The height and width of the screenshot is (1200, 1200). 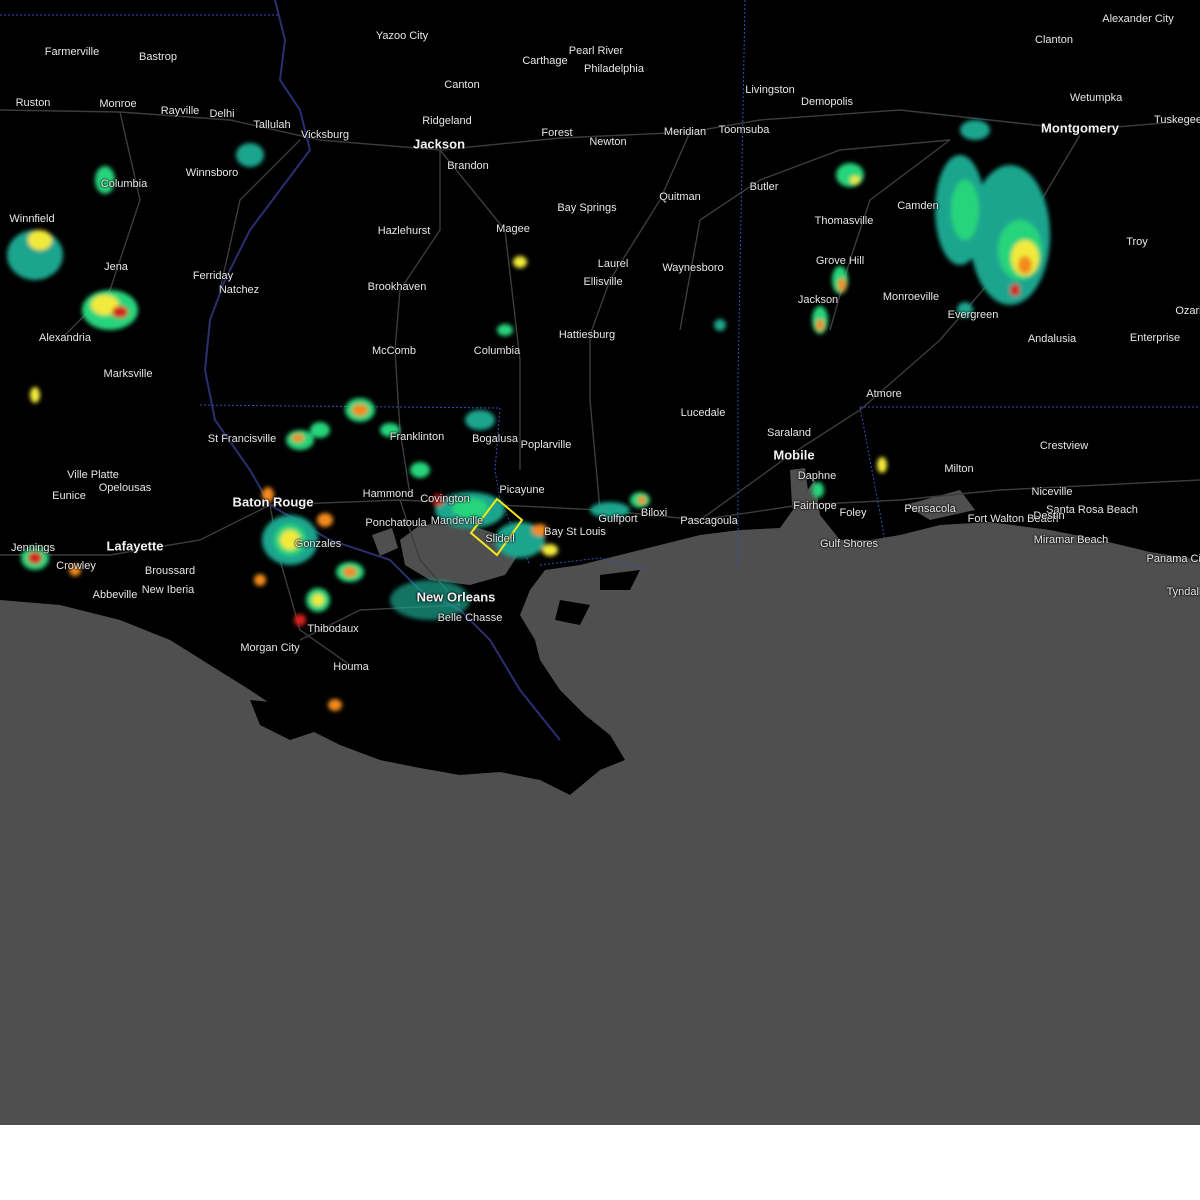 What do you see at coordinates (33, 103) in the screenshot?
I see `city-label: Ruston` at bounding box center [33, 103].